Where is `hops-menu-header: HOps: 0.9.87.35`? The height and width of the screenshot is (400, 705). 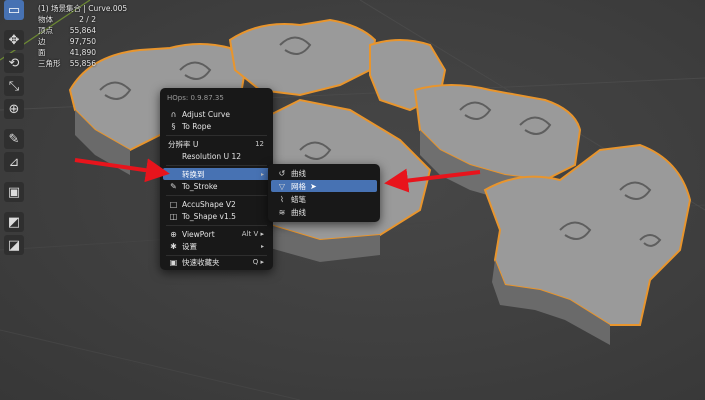
hops-menu-header: HOps: 0.9.87.35 is located at coordinates (195, 98).